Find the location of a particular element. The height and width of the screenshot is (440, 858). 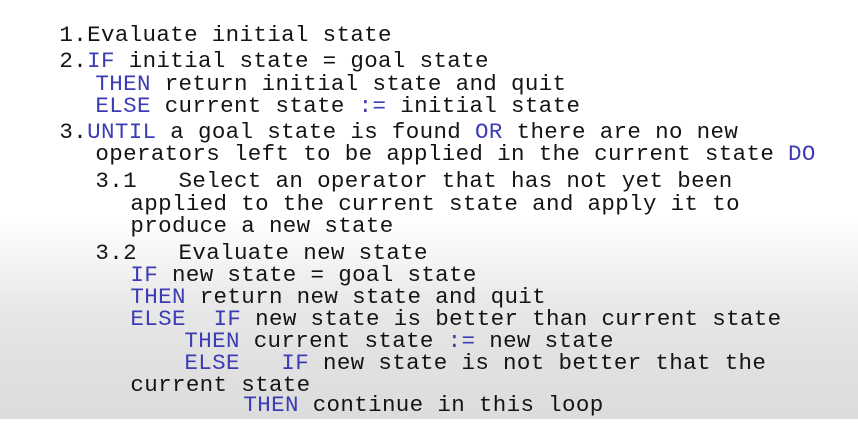

step-3-2-then-3-keyword: THEN is located at coordinates (271, 405).